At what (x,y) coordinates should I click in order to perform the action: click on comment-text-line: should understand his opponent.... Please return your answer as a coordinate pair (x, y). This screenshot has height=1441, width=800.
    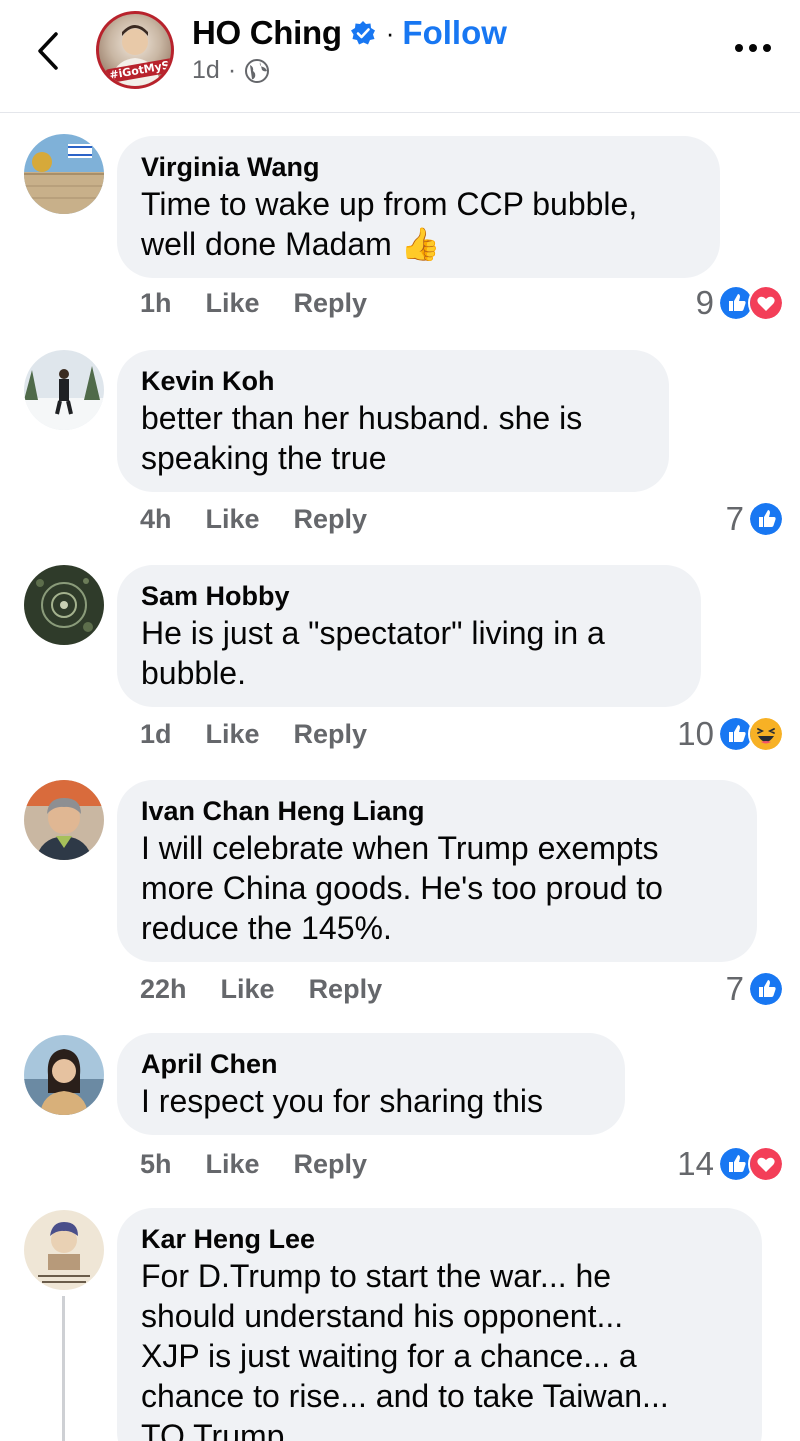
    Looking at the image, I should click on (382, 1316).